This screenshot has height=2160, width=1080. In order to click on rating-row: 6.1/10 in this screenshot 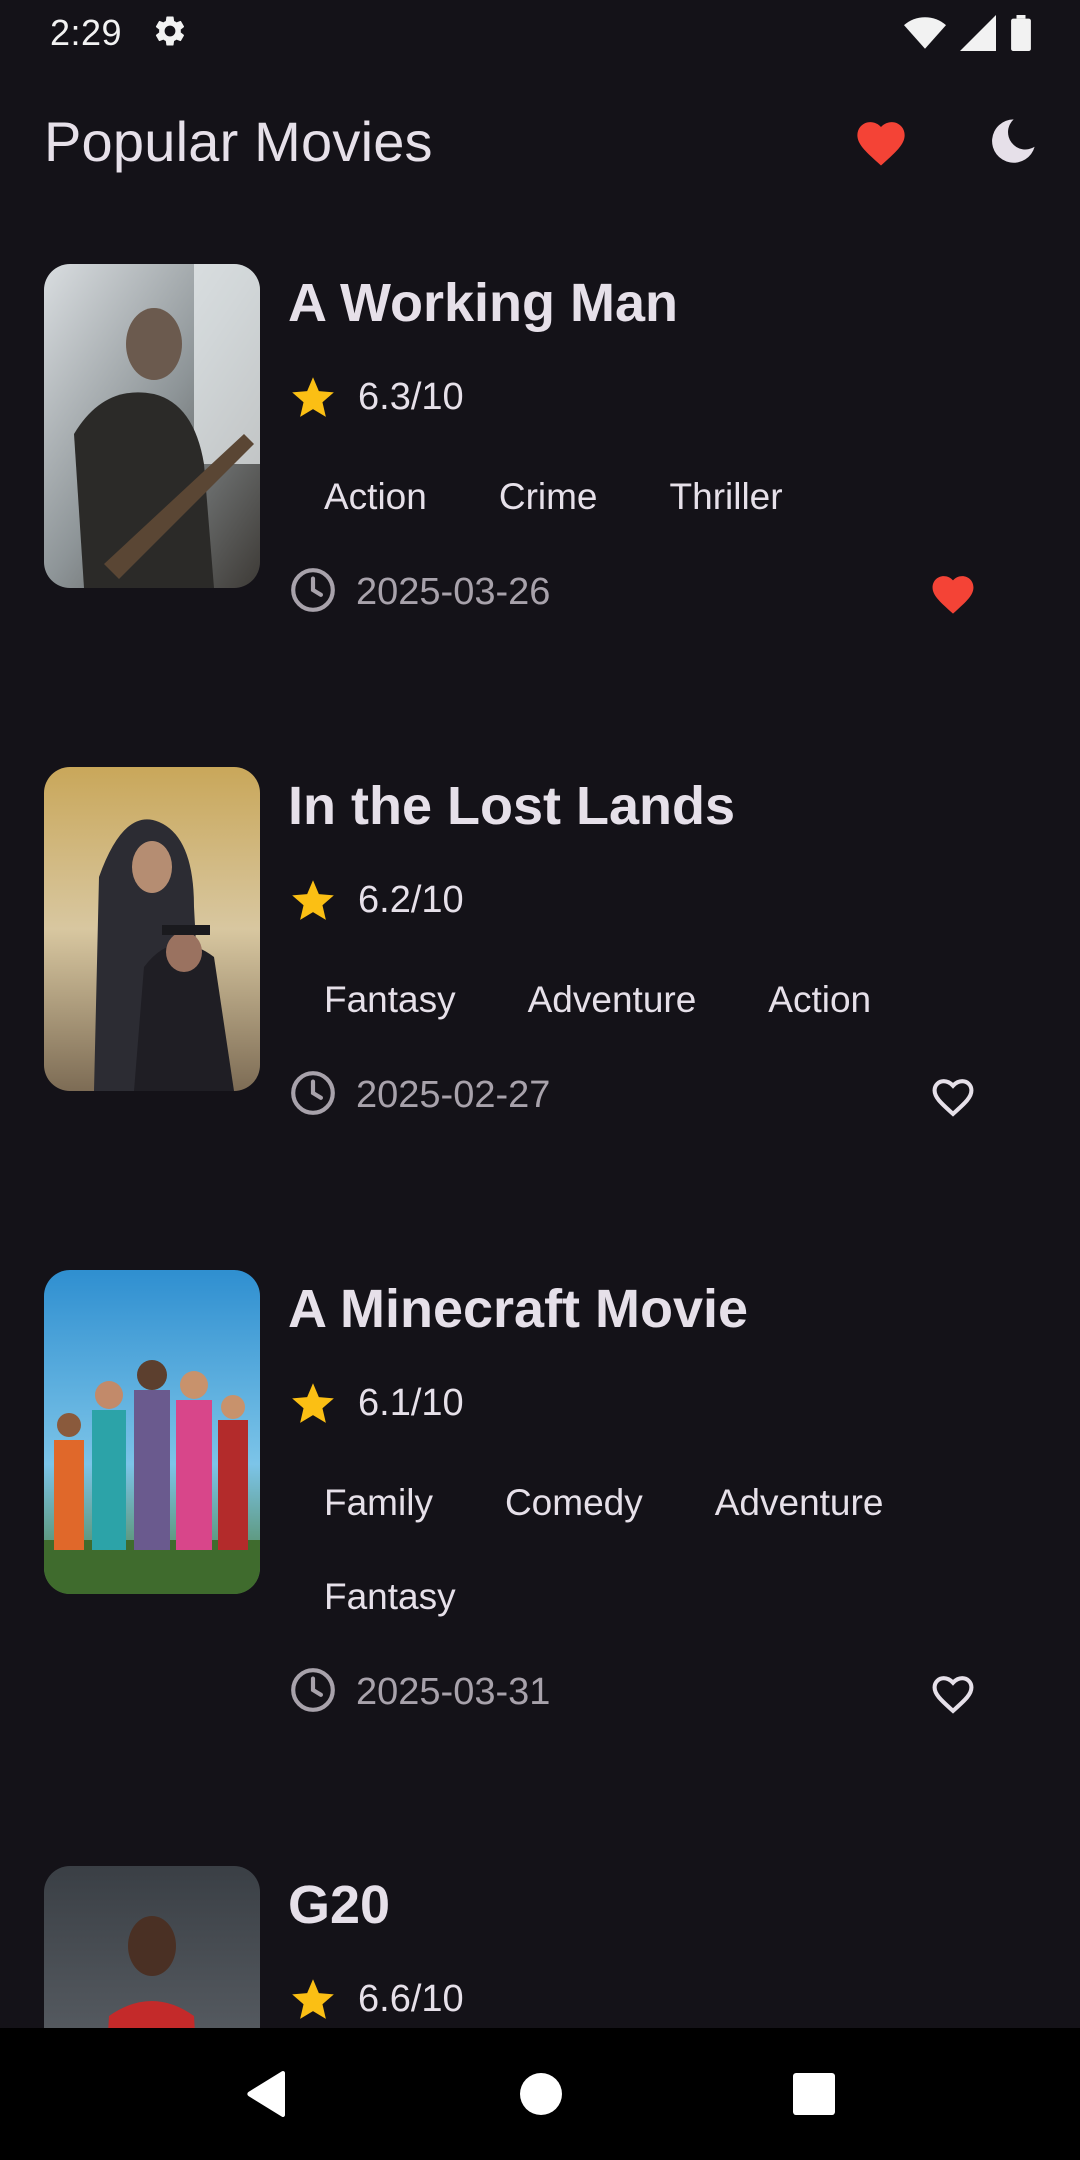, I will do `click(662, 1403)`.